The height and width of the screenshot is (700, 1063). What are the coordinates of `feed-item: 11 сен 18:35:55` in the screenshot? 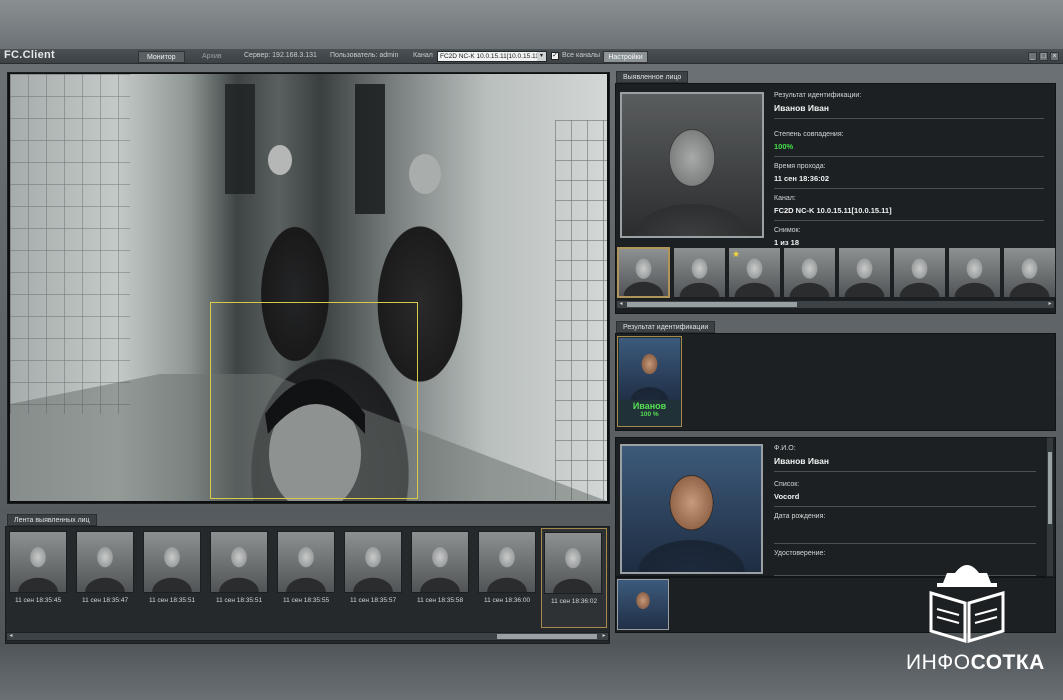 It's located at (306, 569).